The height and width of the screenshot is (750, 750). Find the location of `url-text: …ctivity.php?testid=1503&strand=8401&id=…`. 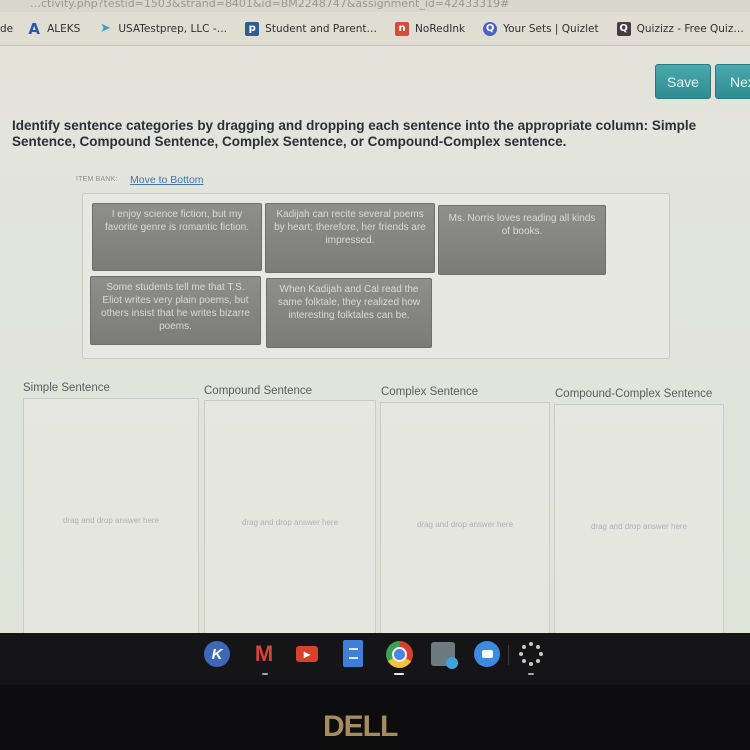

url-text: …ctivity.php?testid=1503&strand=8401&id=… is located at coordinates (270, 5).